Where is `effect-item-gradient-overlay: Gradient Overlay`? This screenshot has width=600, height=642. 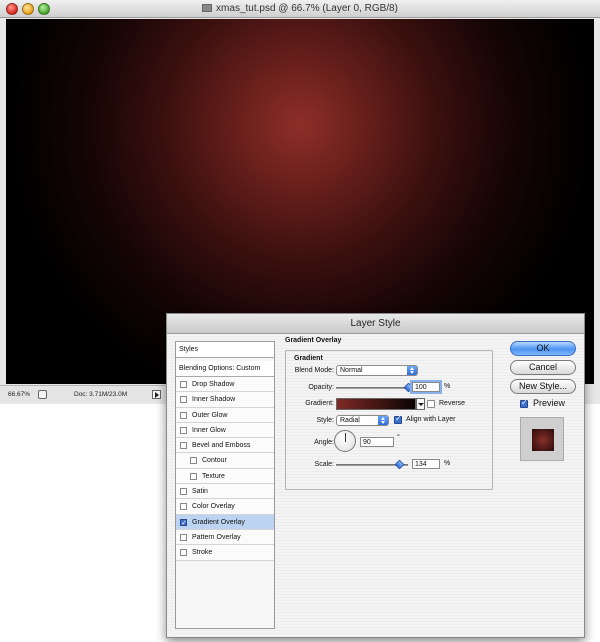
effect-item-gradient-overlay: Gradient Overlay is located at coordinates (225, 522).